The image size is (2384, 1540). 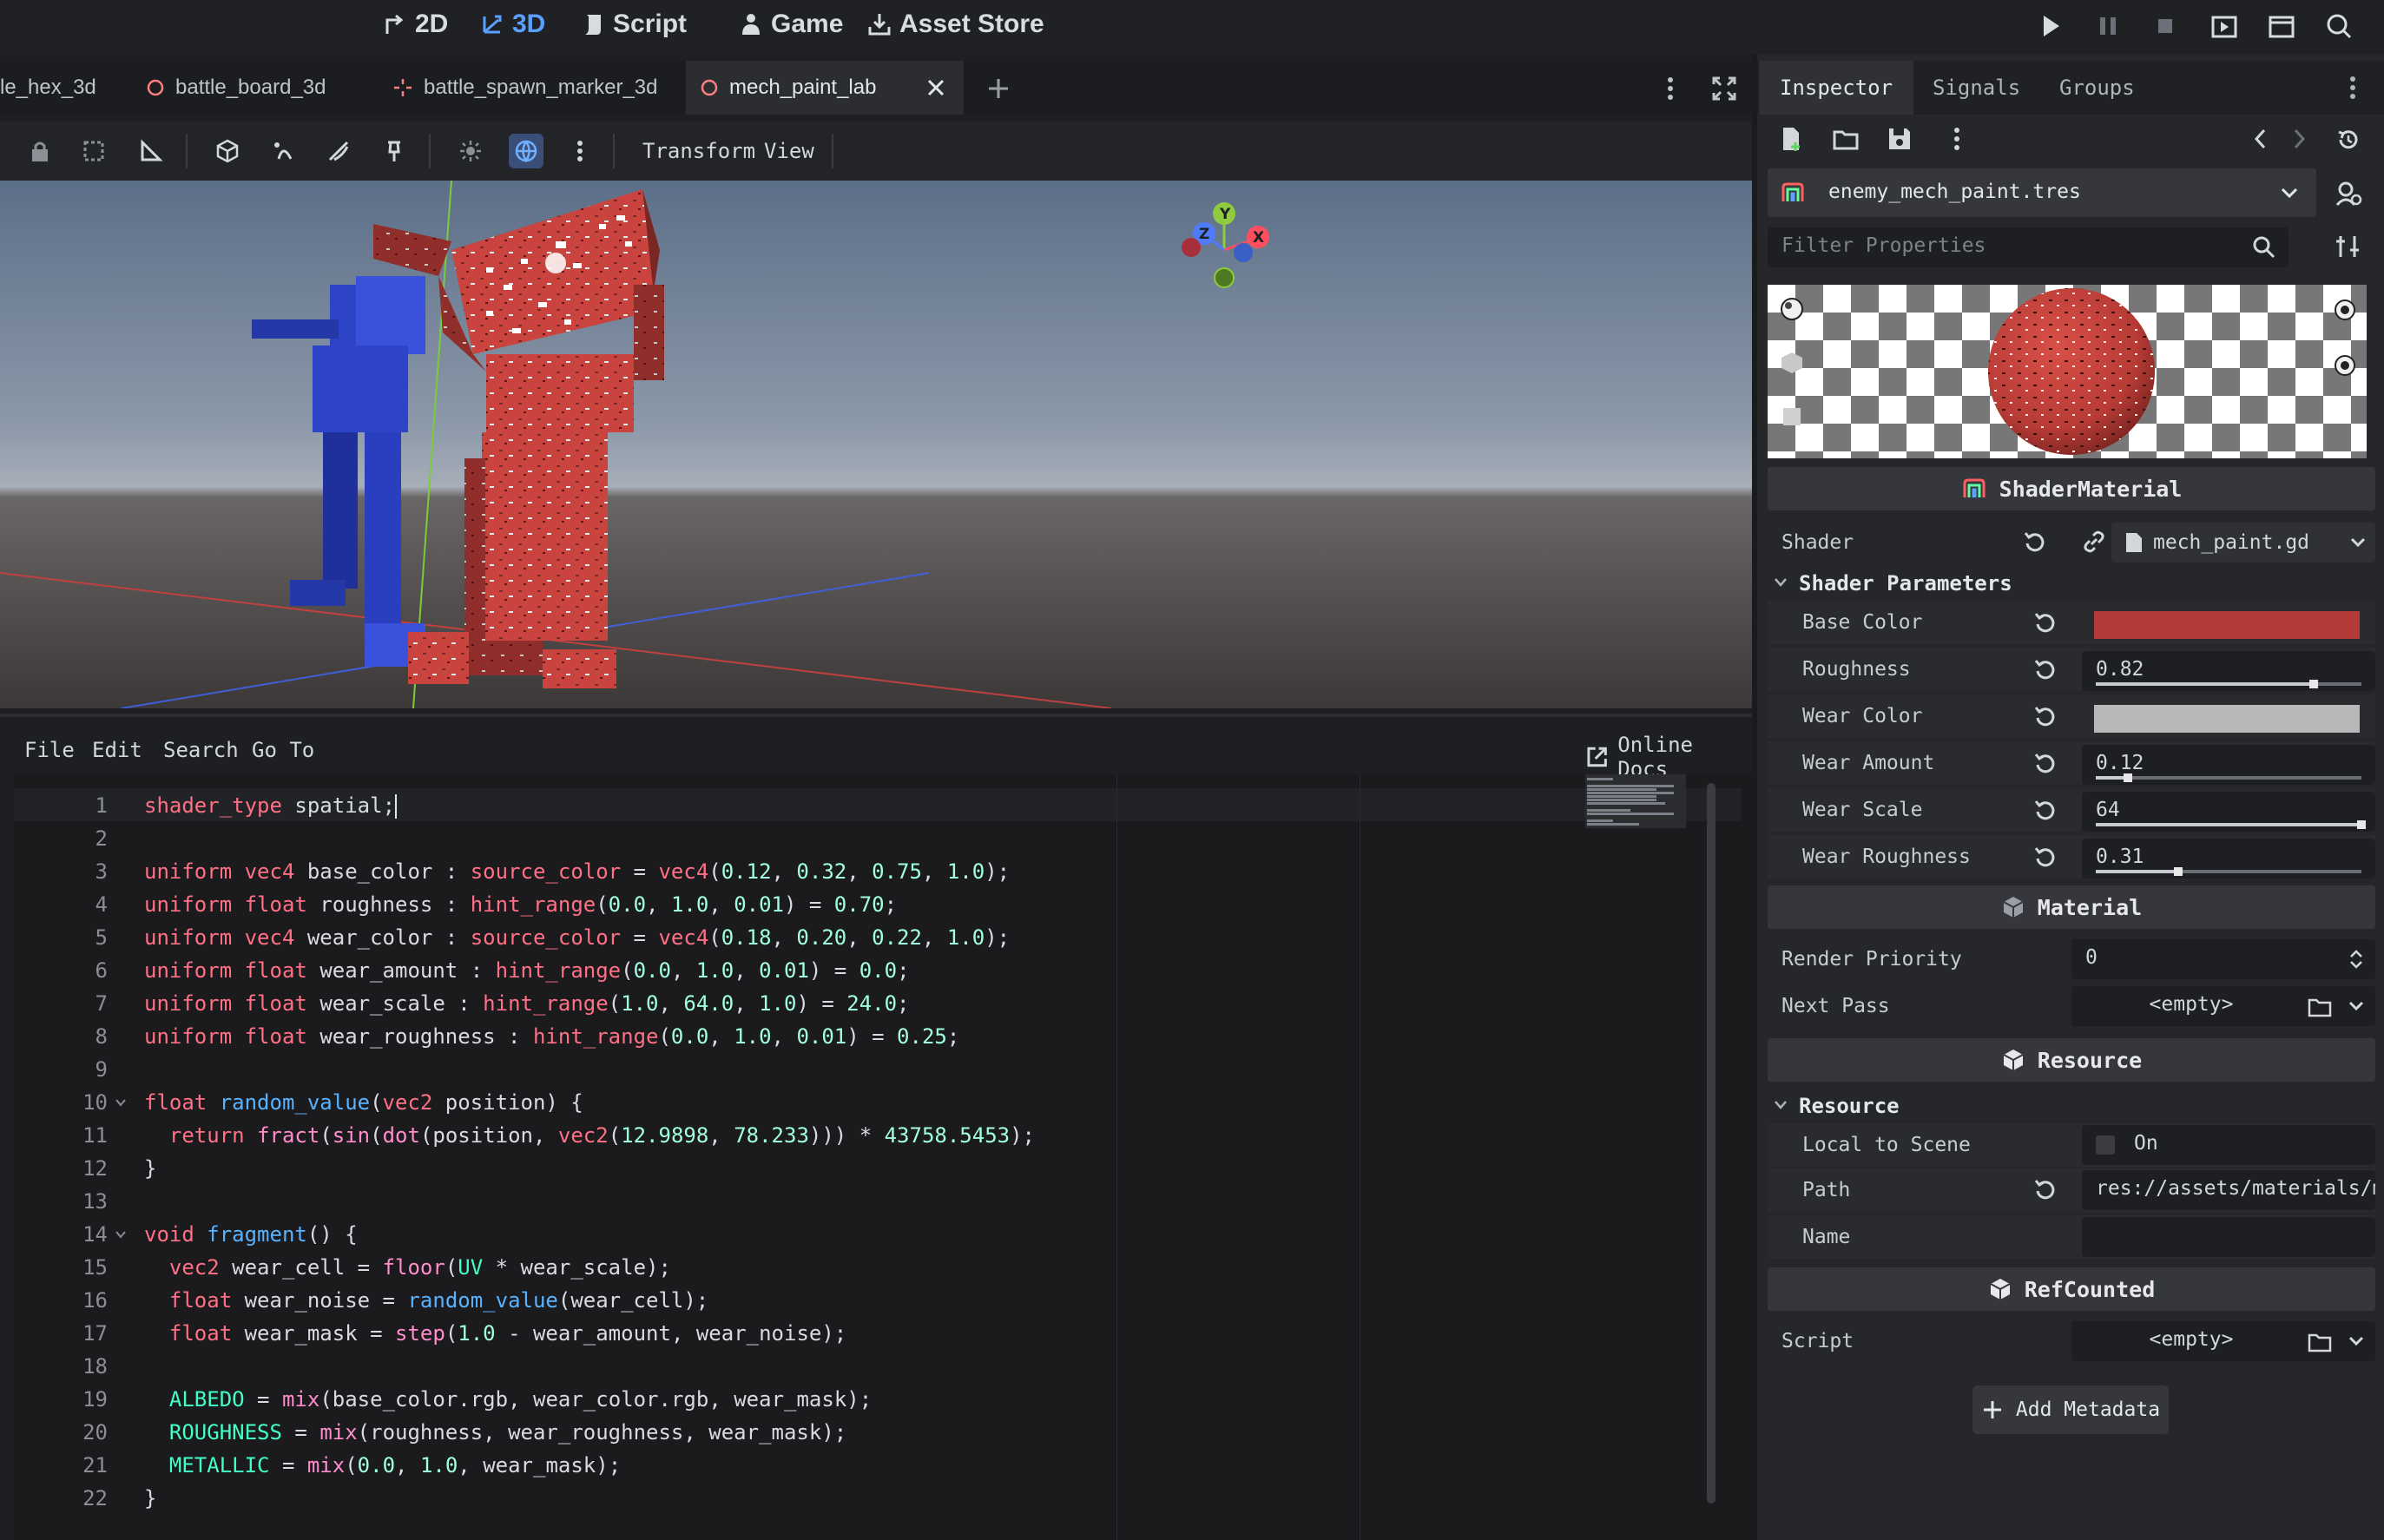 I want to click on path-input: res://assets/materials/me, so click(x=2228, y=1190).